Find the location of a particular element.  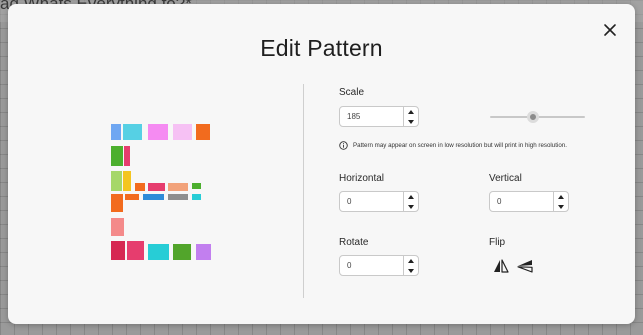

vertical-label: Vertical is located at coordinates (505, 178).